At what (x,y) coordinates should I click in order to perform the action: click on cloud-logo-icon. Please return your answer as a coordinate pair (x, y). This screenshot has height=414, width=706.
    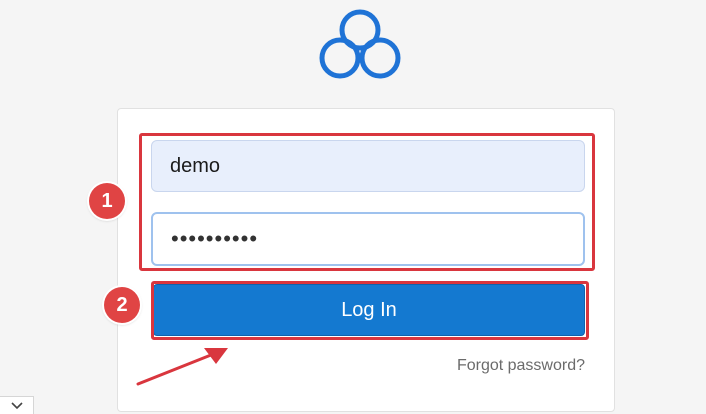
    Looking at the image, I should click on (360, 44).